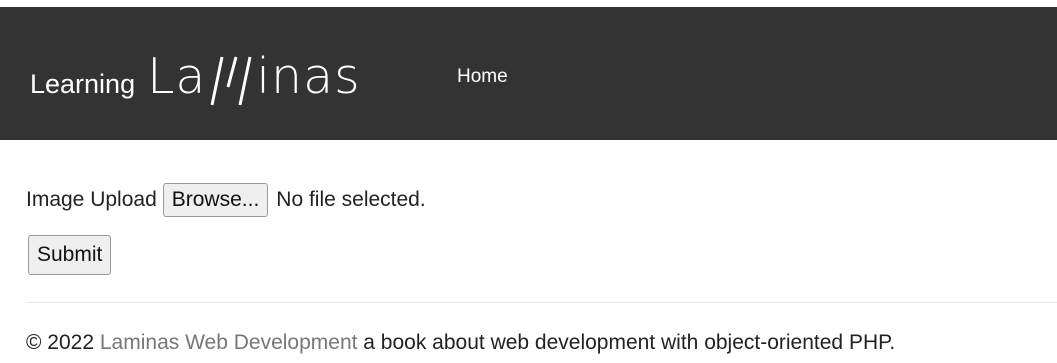  Describe the element at coordinates (351, 199) in the screenshot. I see `file-status-text: No file selected.` at that location.